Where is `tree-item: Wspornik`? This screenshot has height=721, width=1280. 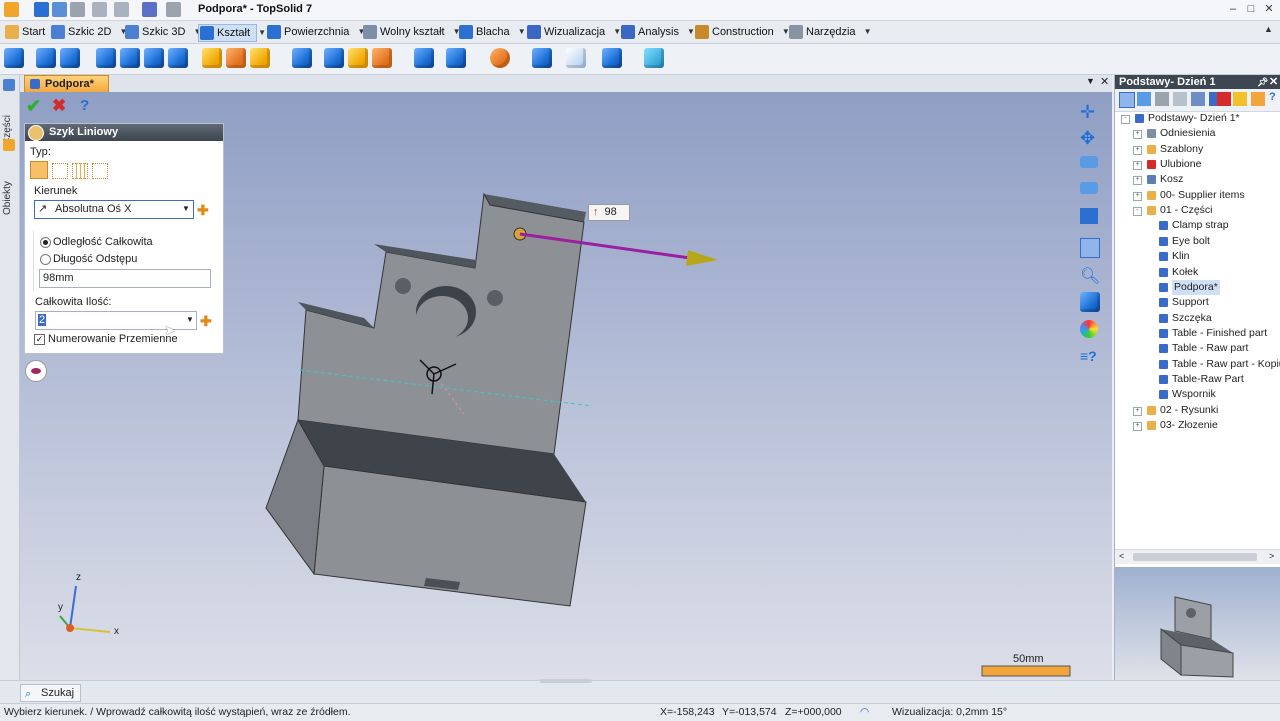 tree-item: Wspornik is located at coordinates (1197, 394).